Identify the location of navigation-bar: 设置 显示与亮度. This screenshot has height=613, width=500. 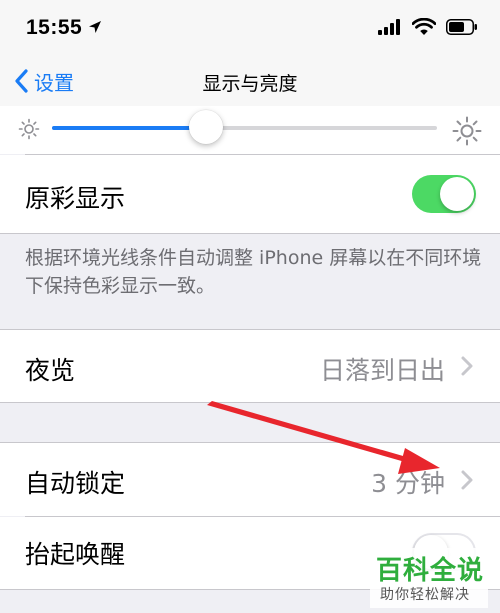
(250, 82).